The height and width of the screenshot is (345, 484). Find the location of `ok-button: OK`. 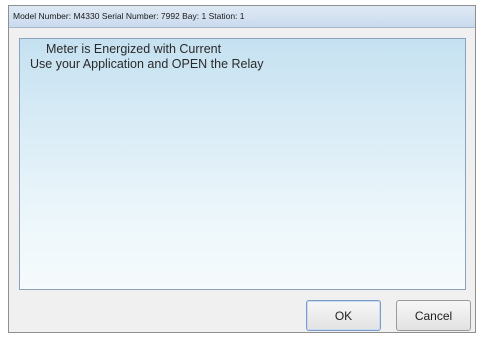

ok-button: OK is located at coordinates (343, 315).